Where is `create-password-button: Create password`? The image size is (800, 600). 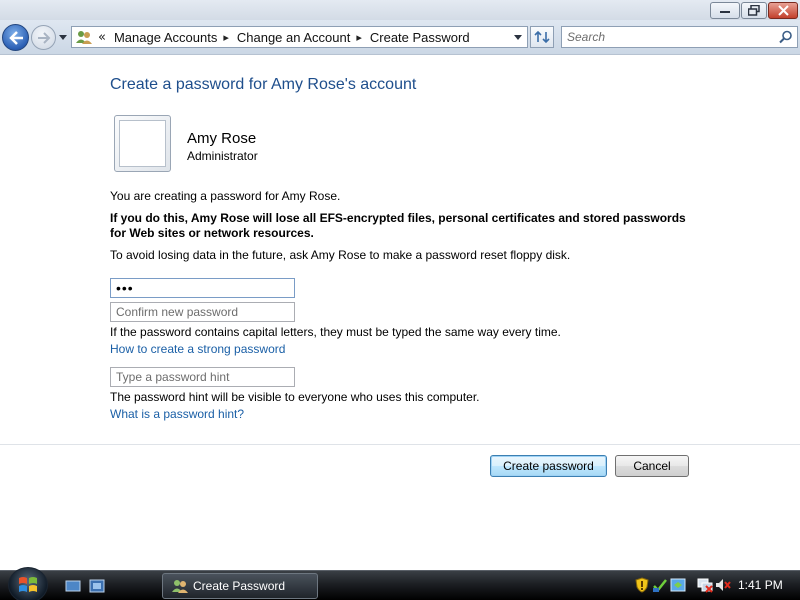 create-password-button: Create password is located at coordinates (548, 466).